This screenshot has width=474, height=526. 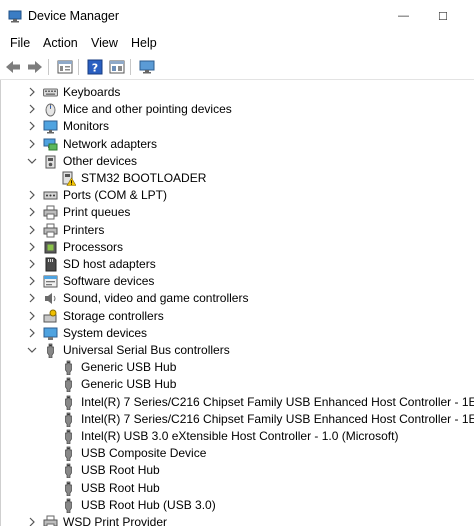 What do you see at coordinates (156, 298) in the screenshot?
I see `device-label: Sound, video and game controllers` at bounding box center [156, 298].